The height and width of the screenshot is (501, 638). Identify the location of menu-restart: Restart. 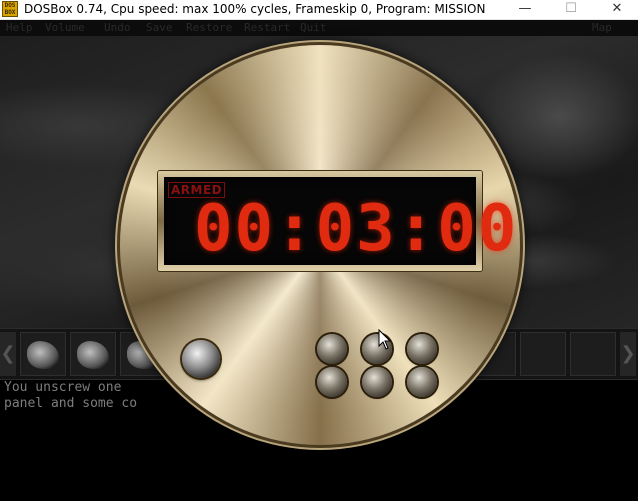
(267, 28).